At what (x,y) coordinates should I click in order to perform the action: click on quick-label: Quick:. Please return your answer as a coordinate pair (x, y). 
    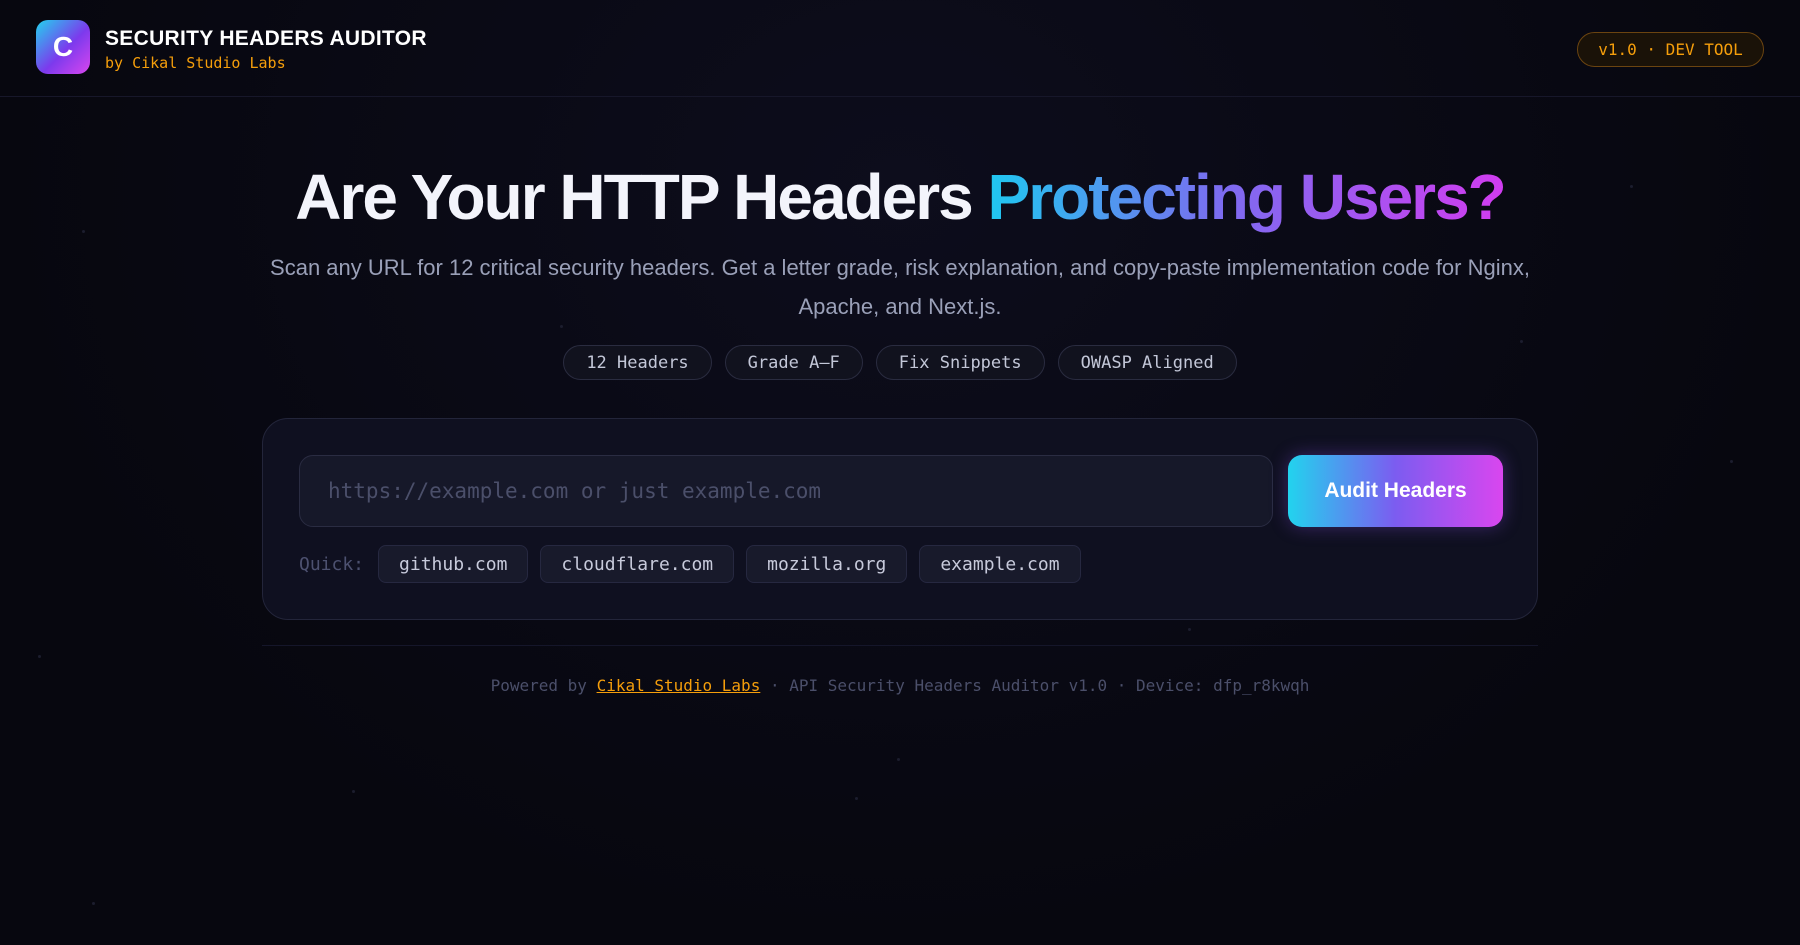
    Looking at the image, I should click on (332, 564).